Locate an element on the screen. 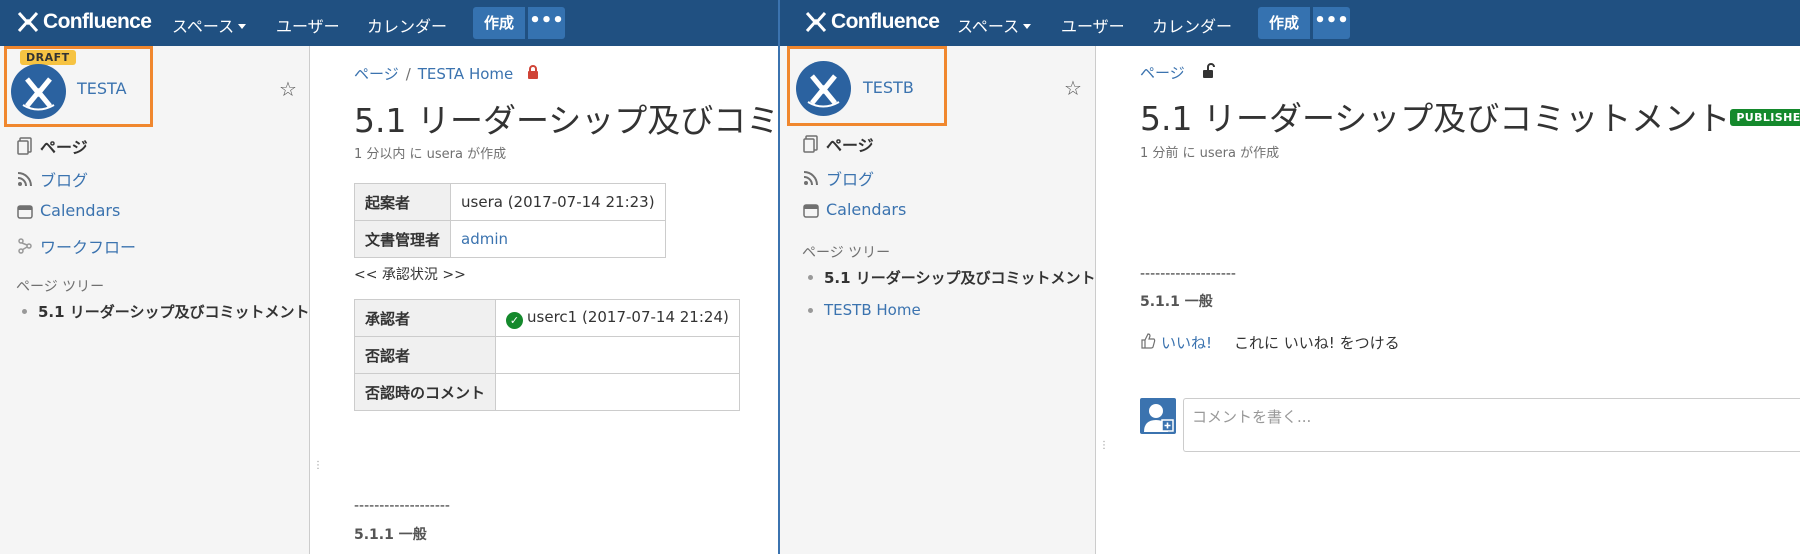  page-title-row: 5.1 リーダーシップ及びコミットメントPUBLISHED is located at coordinates (1470, 116).